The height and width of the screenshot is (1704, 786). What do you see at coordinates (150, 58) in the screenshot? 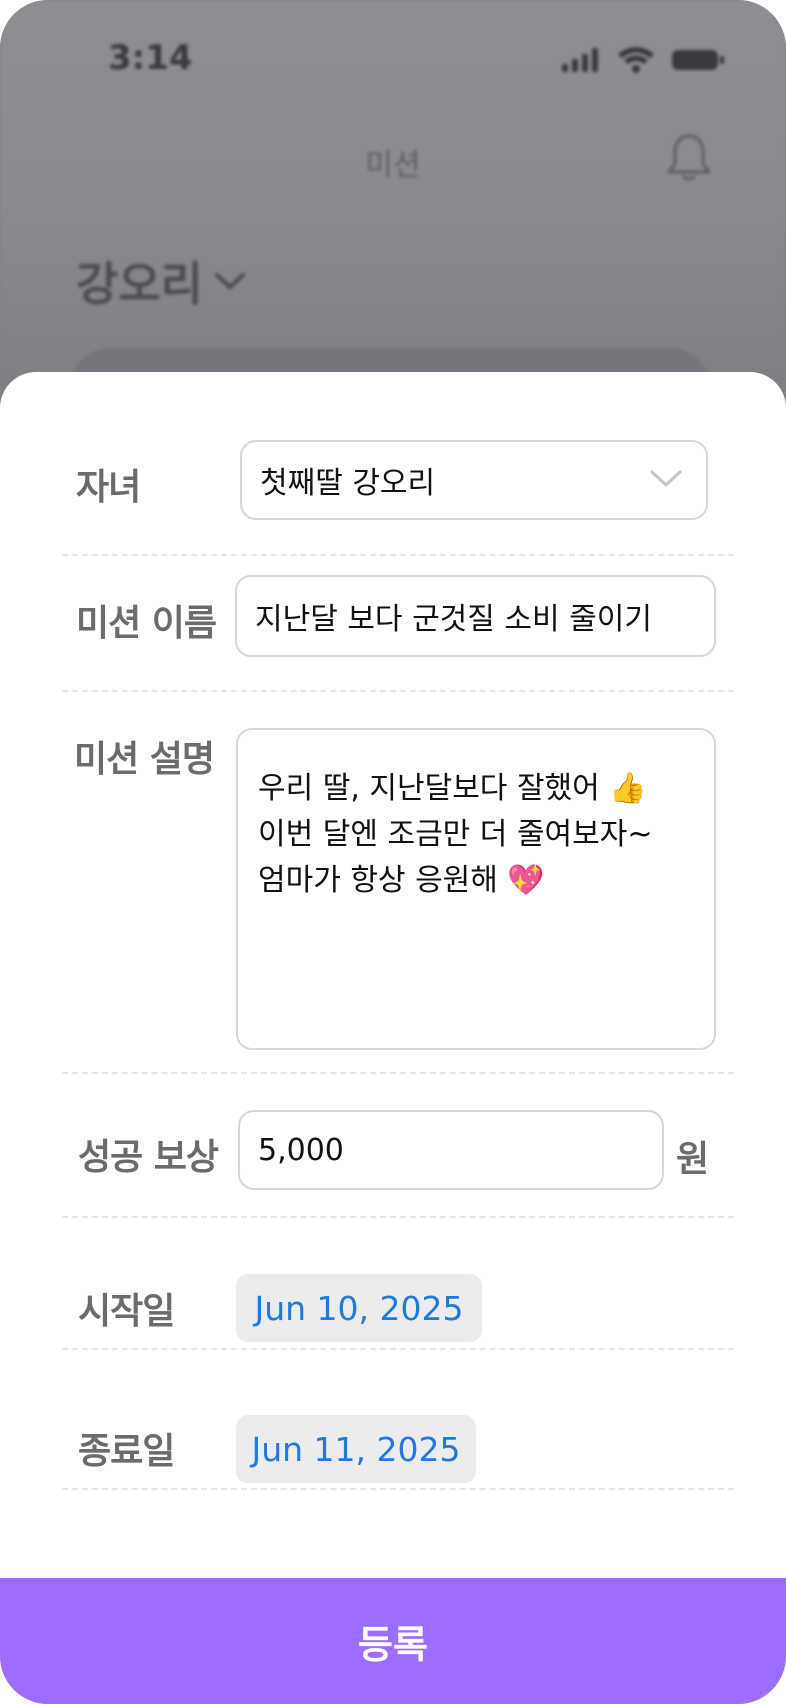
I see `status-time: 3:14` at bounding box center [150, 58].